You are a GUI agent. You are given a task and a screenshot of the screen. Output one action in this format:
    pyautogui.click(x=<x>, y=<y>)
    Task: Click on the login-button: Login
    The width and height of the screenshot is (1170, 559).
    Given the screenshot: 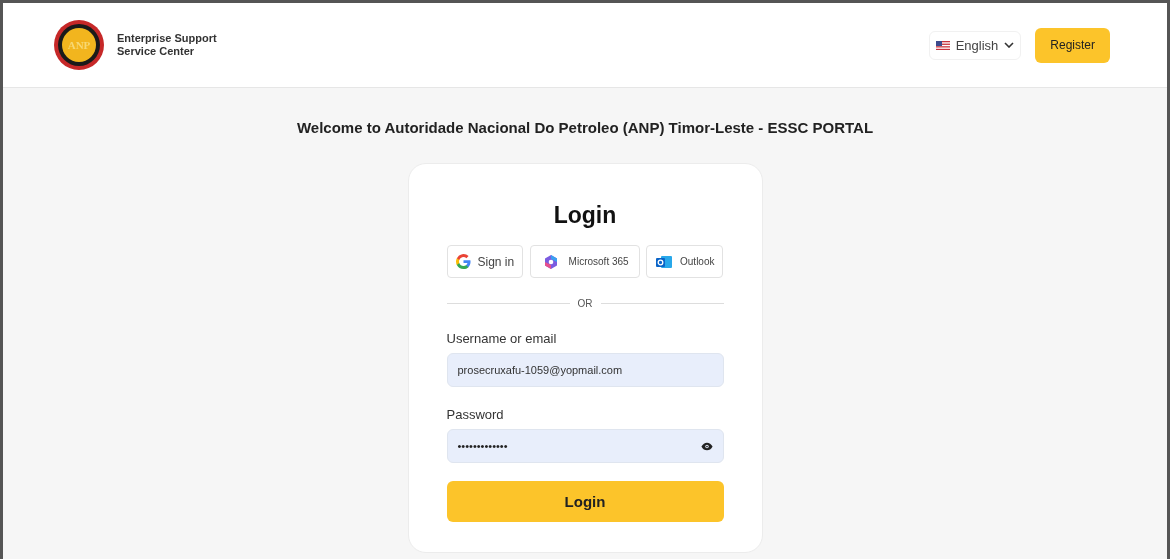 What is the action you would take?
    pyautogui.click(x=585, y=501)
    